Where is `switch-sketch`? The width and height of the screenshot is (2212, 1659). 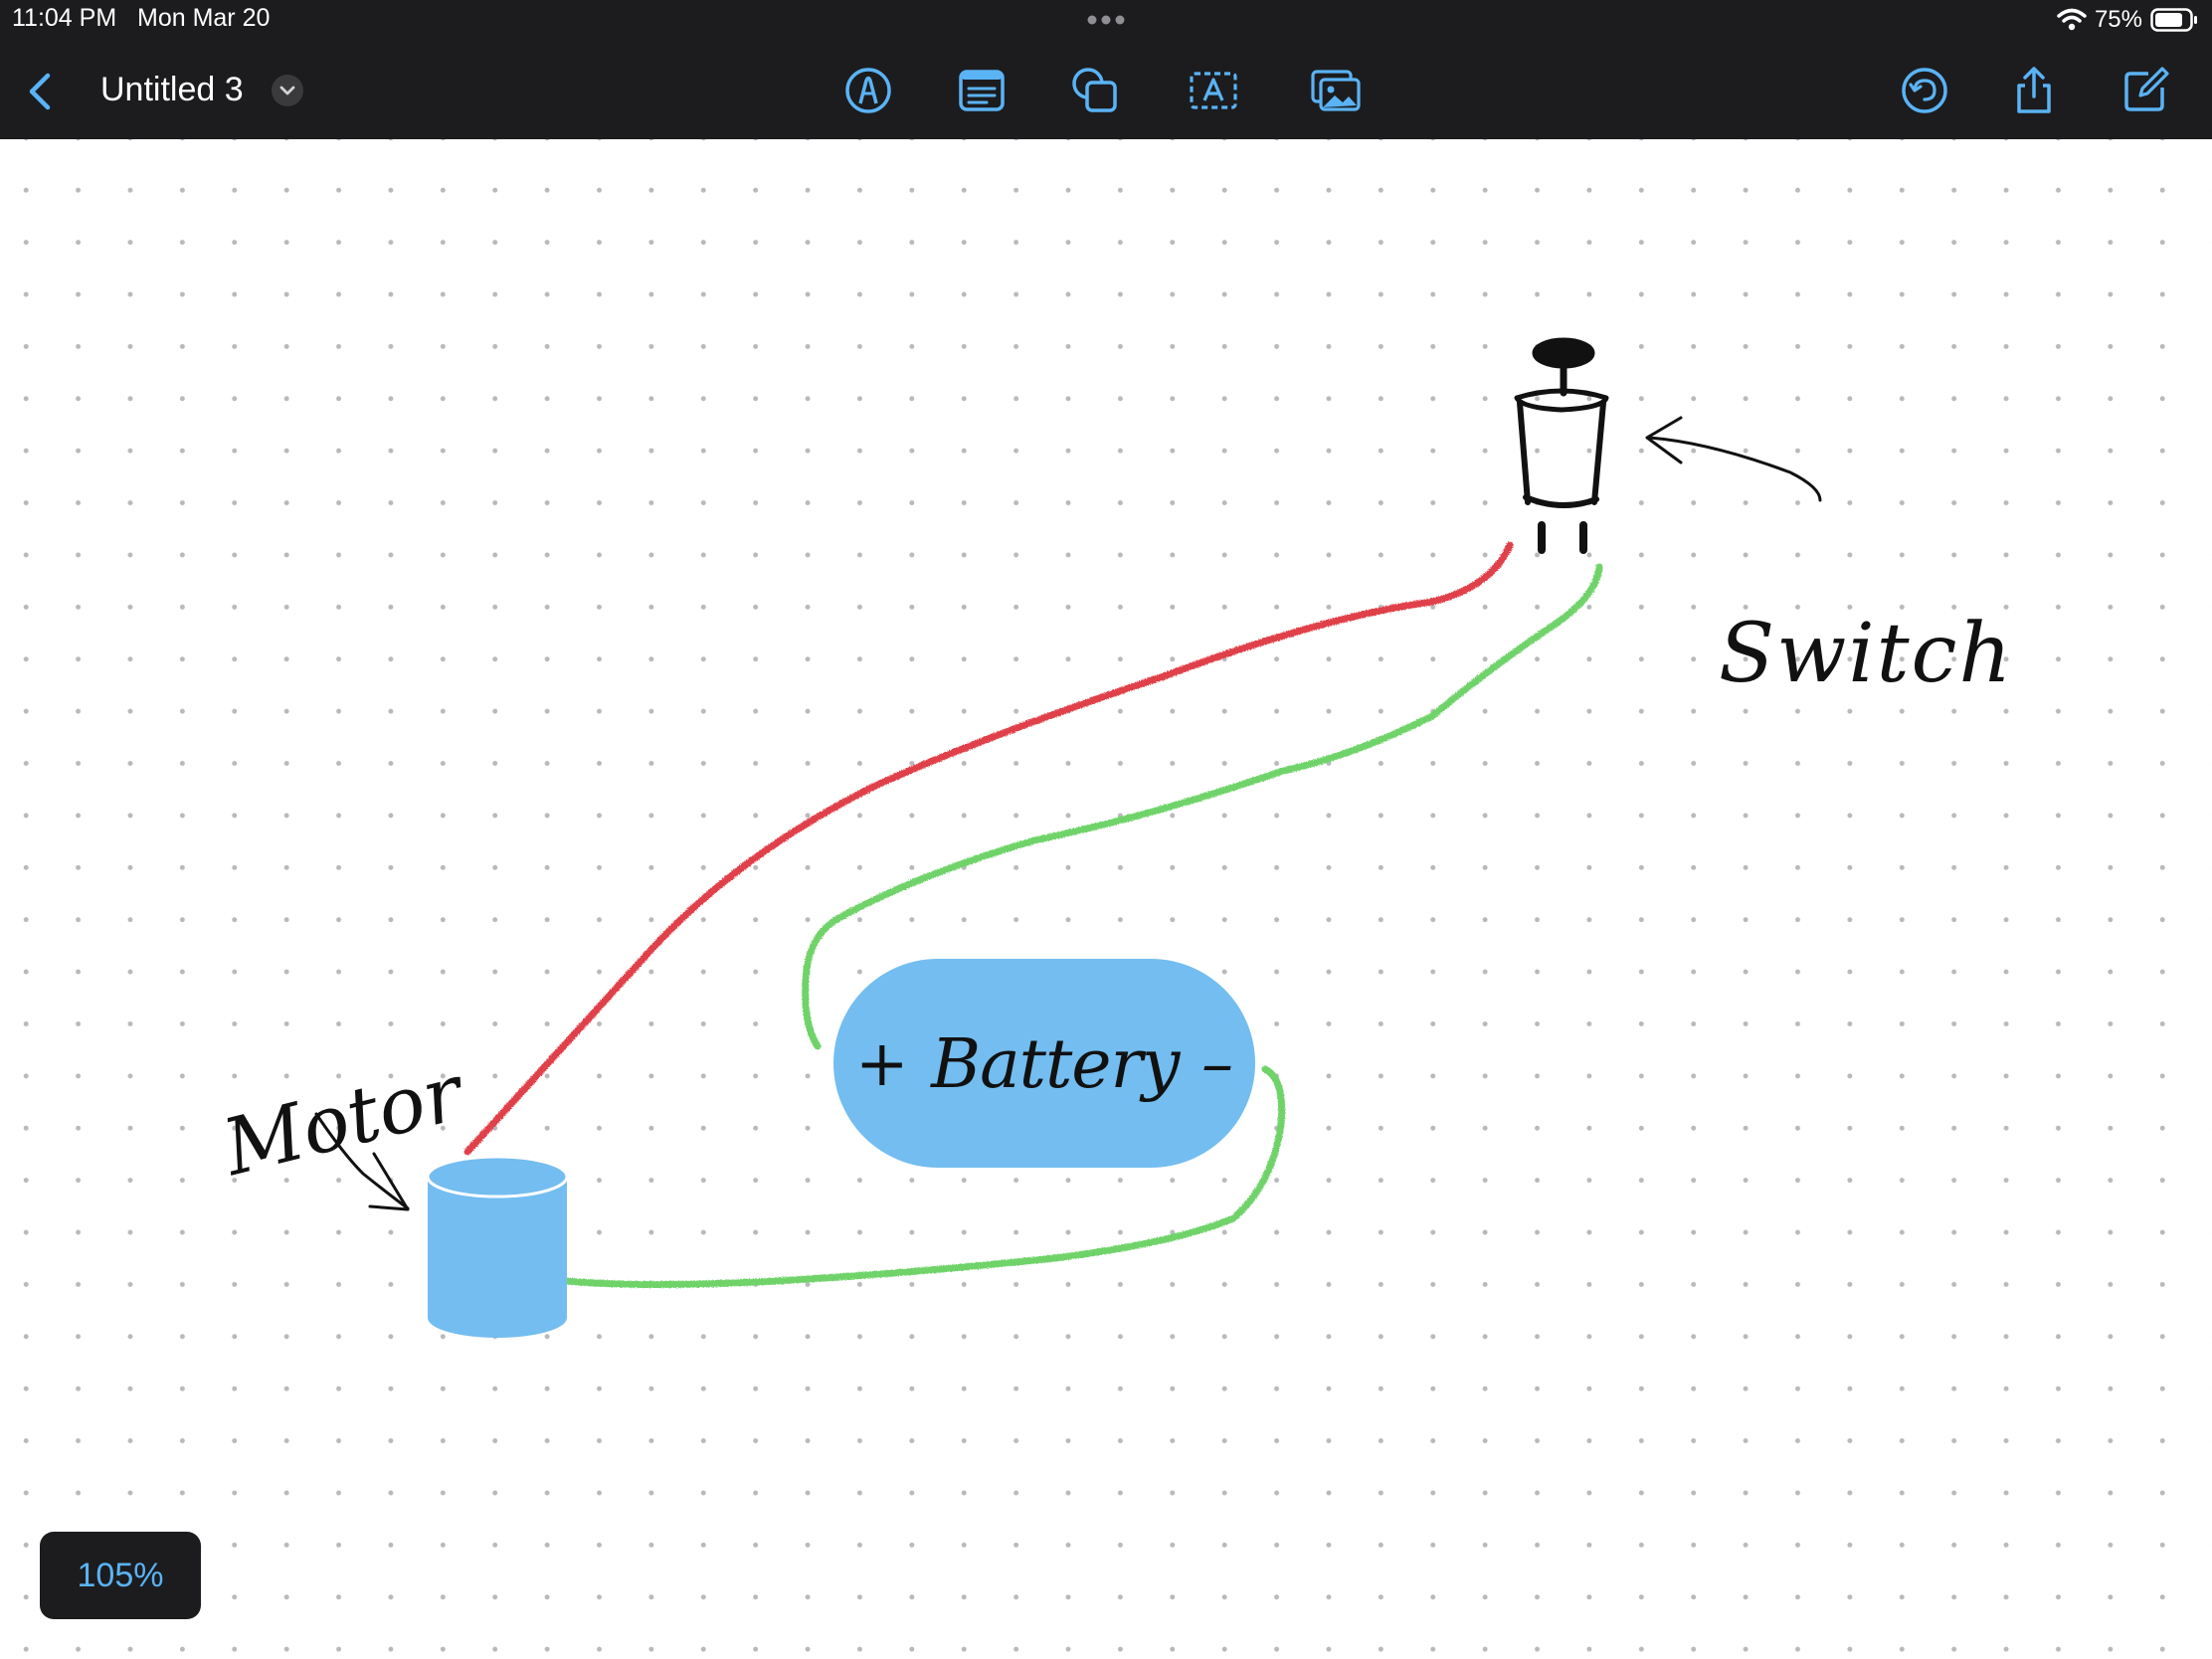 switch-sketch is located at coordinates (1561, 445).